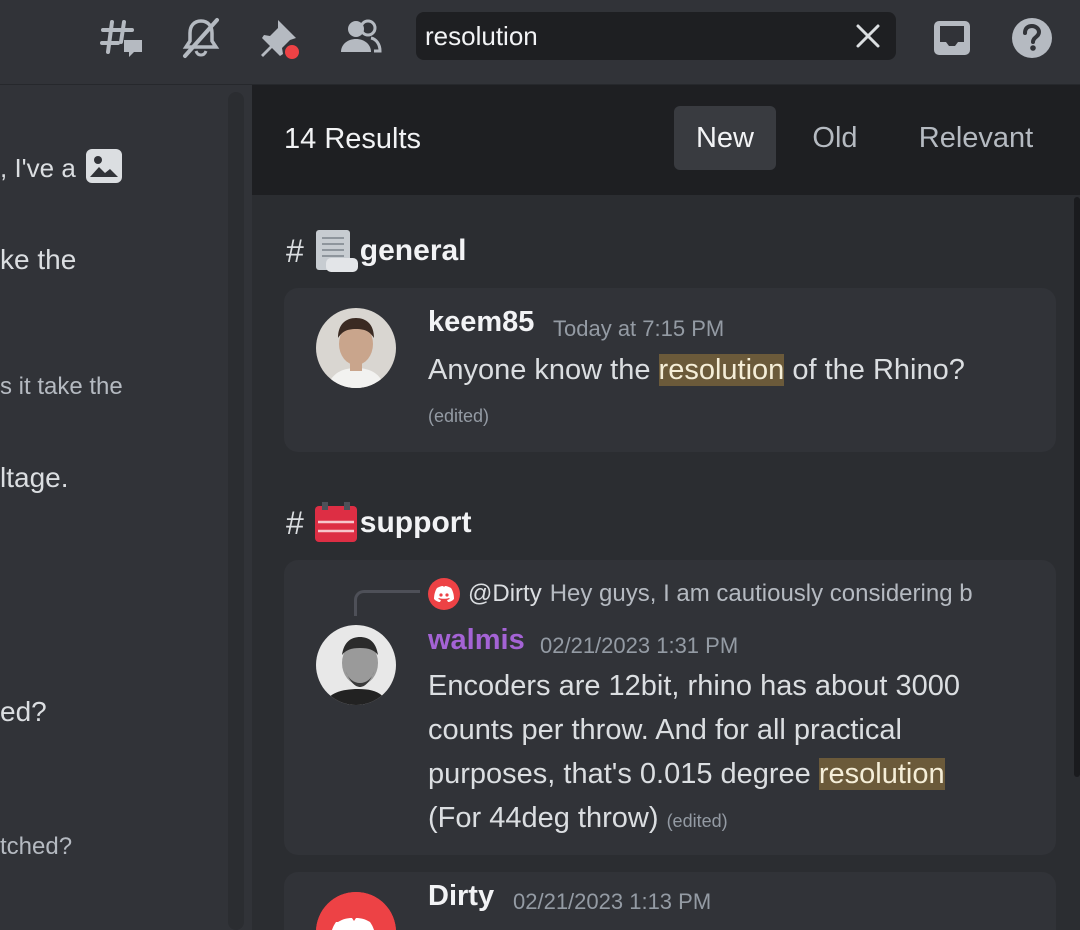 This screenshot has height=930, width=1080. What do you see at coordinates (543, 370) in the screenshot?
I see `message-text-part: Anyone know the` at bounding box center [543, 370].